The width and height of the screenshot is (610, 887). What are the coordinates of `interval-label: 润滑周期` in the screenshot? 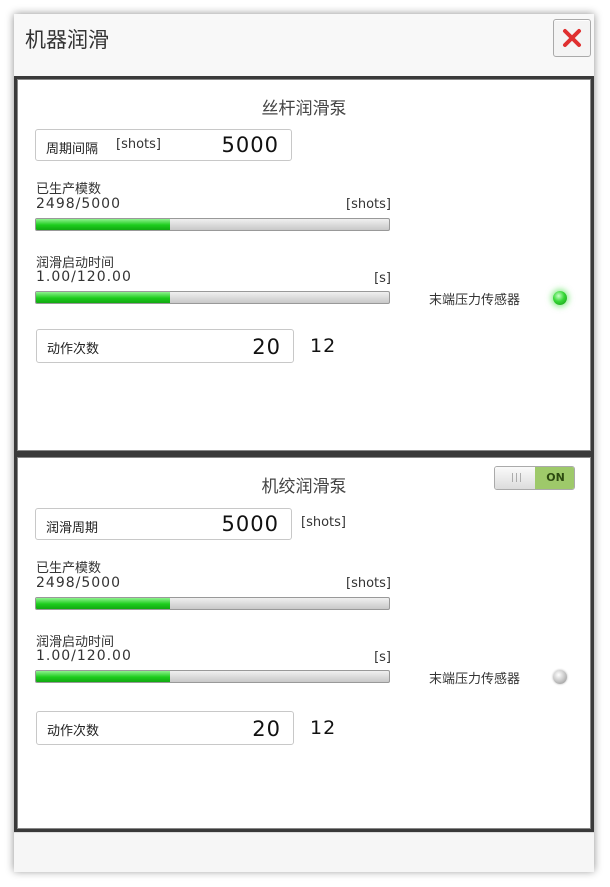 It's located at (72, 528).